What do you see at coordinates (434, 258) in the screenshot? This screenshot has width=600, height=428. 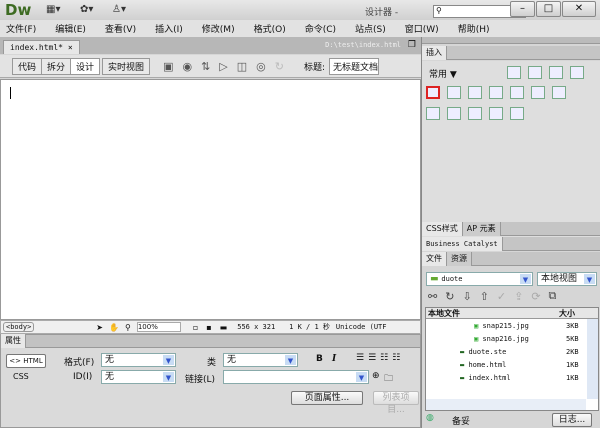 I see `files-tab: 文件` at bounding box center [434, 258].